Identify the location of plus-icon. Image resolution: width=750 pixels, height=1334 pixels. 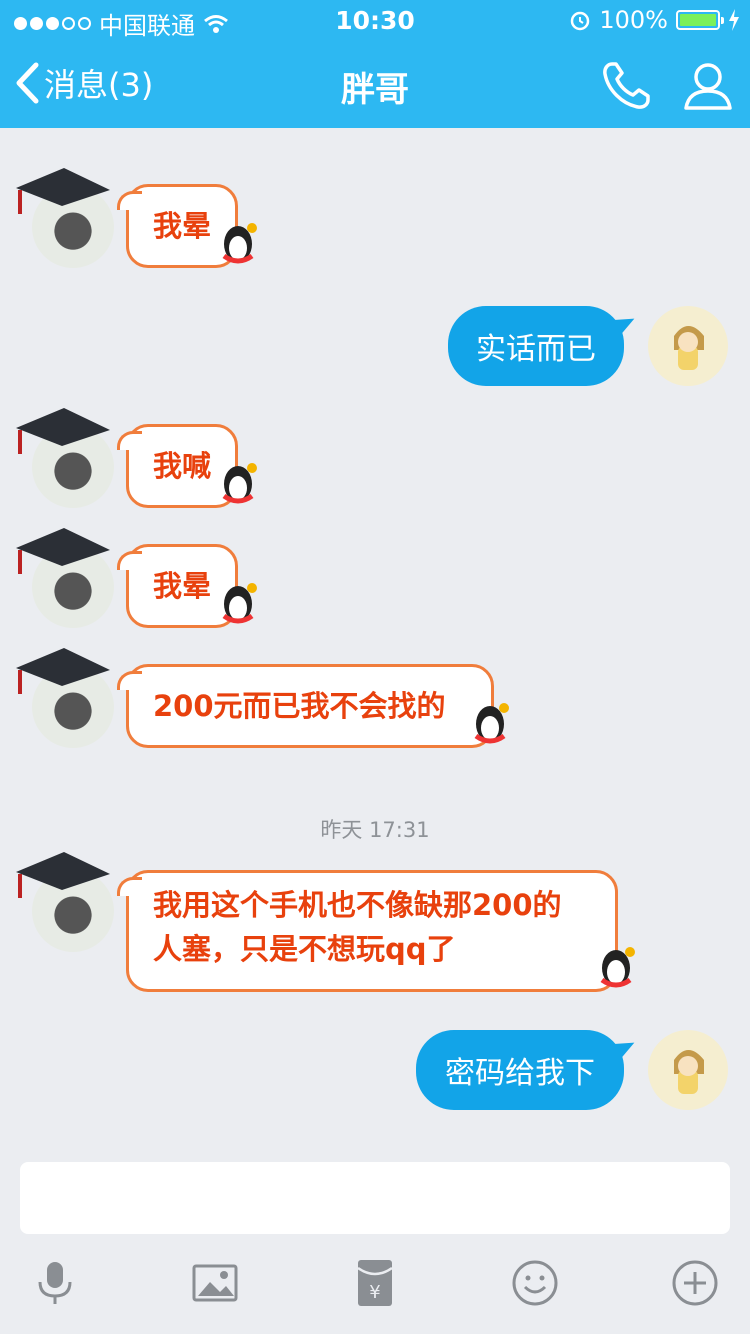
(695, 1283).